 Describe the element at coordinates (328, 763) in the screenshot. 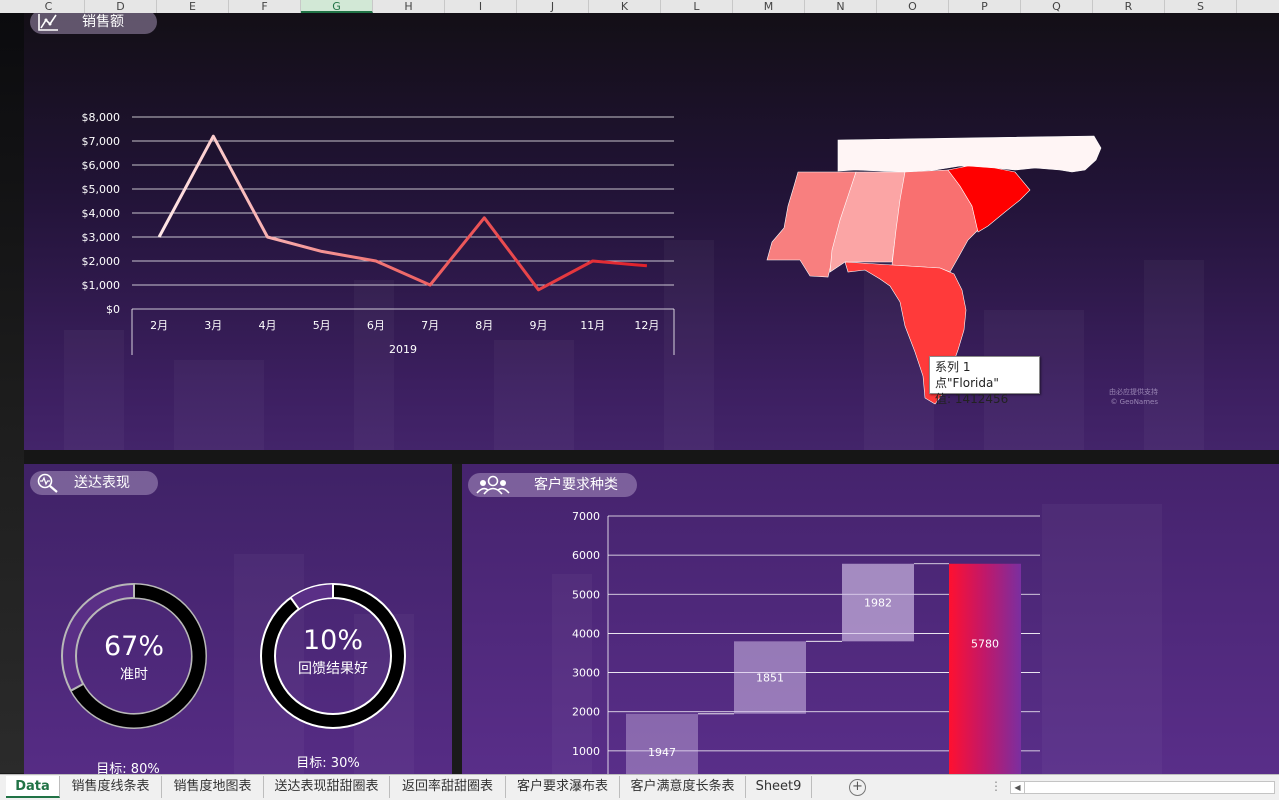

I see `donut-feedback-target: 目标: 30%` at that location.